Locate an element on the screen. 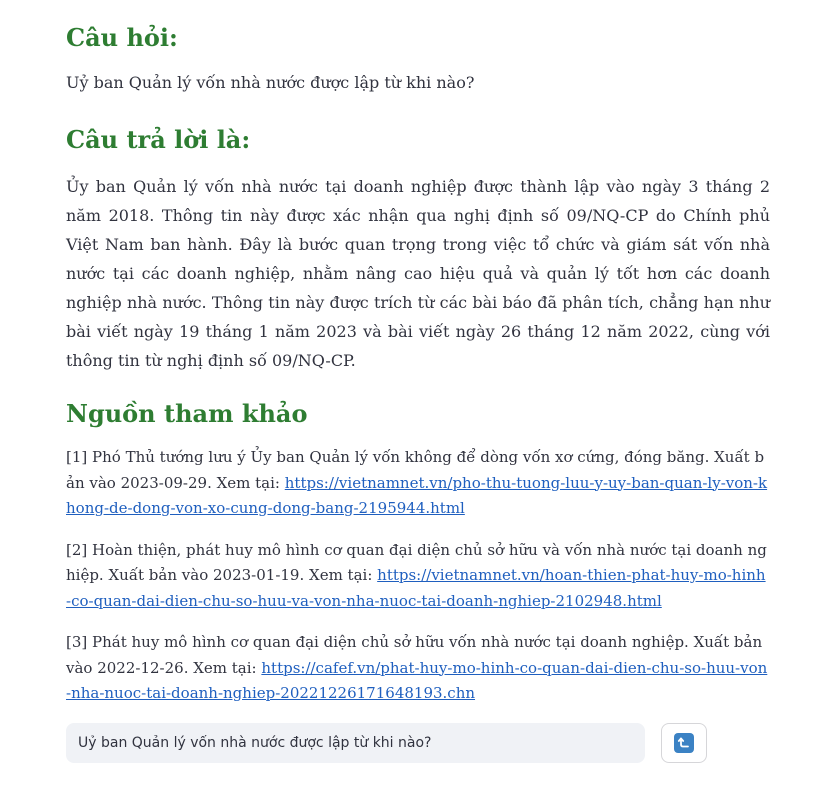  answer-heading: Câu trả lời là: is located at coordinates (158, 139).